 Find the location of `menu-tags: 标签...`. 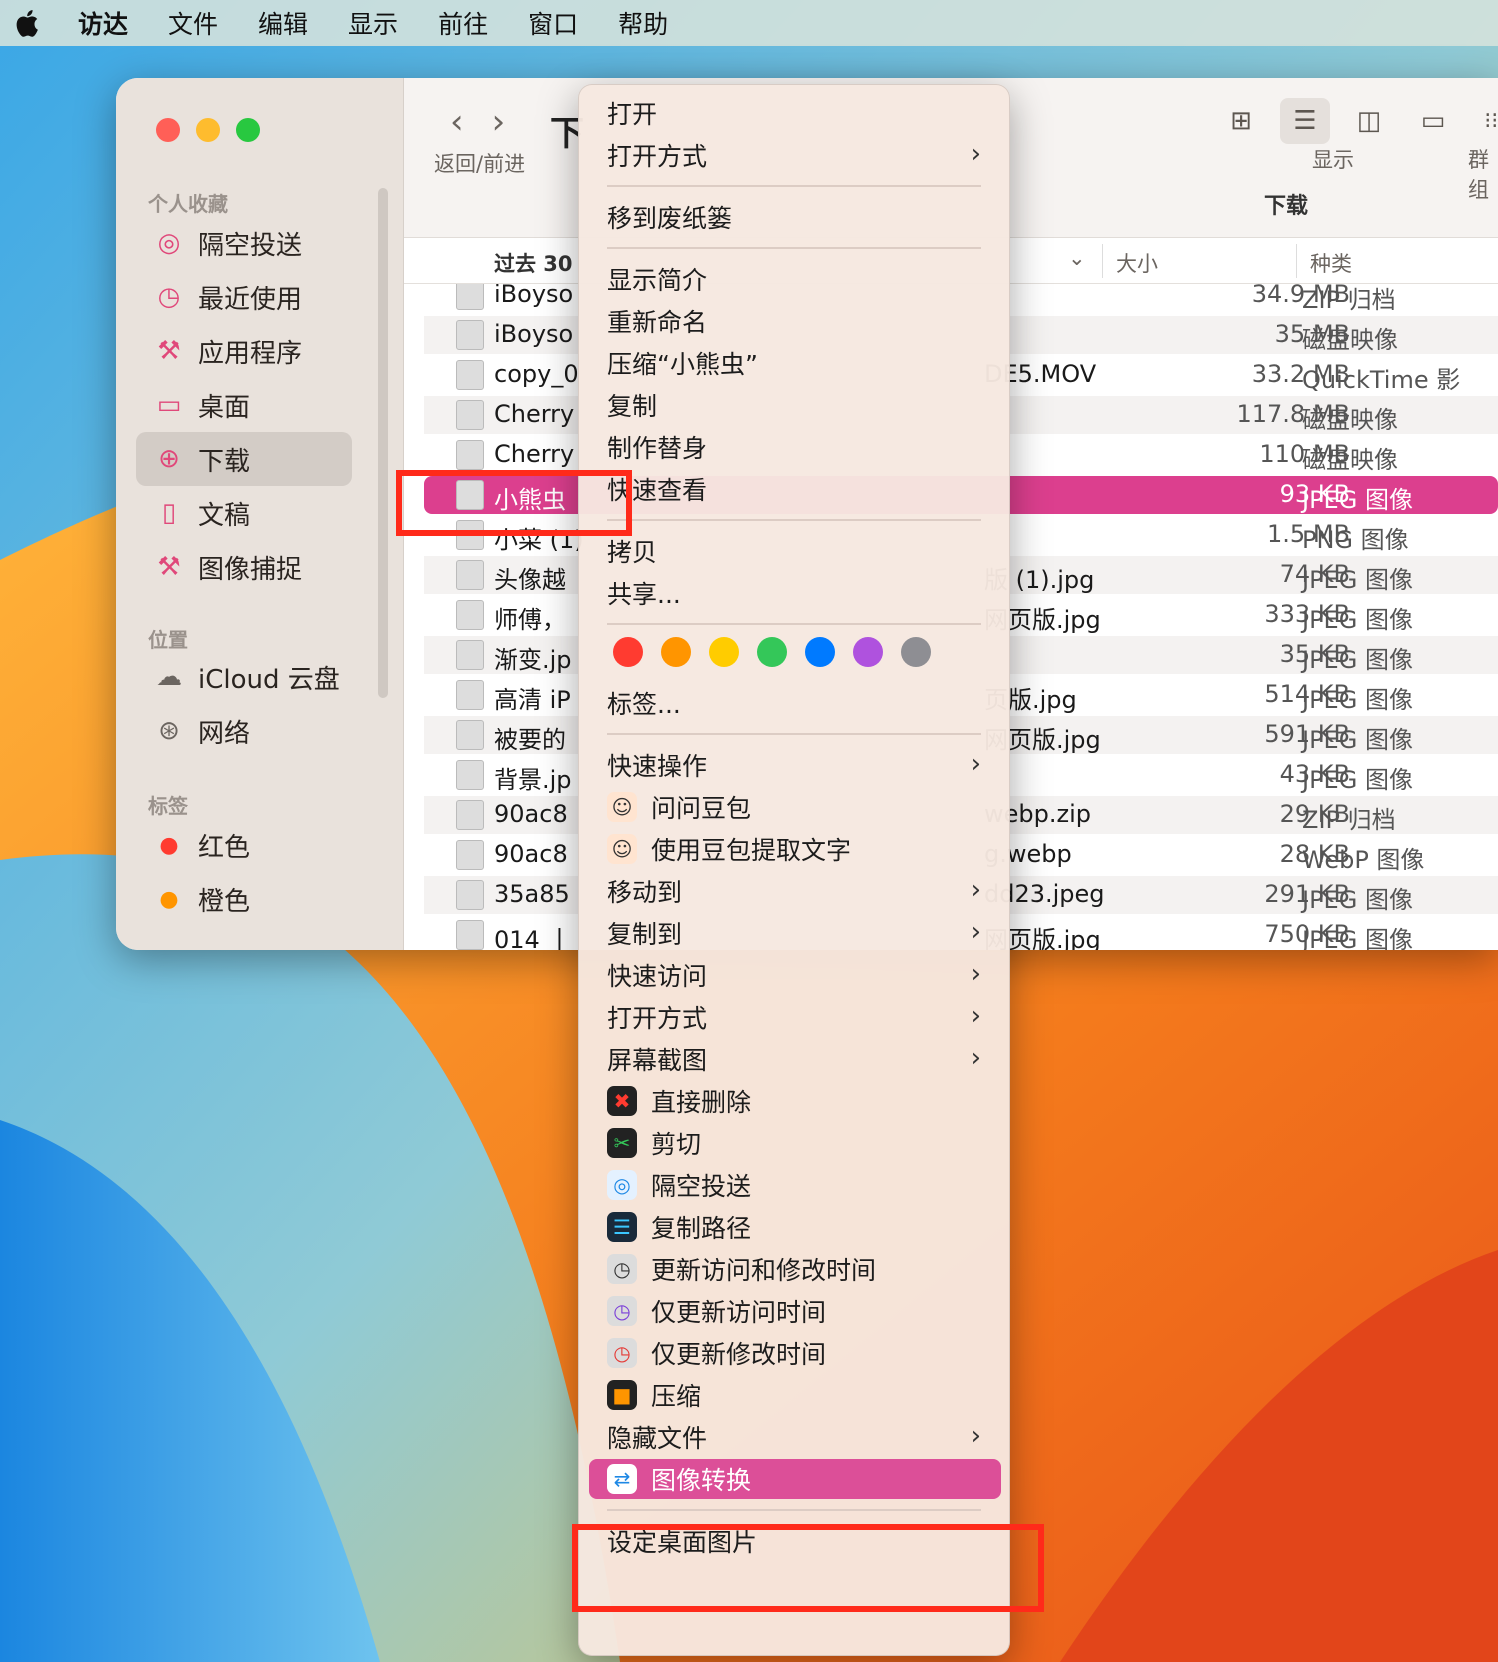

menu-tags: 标签... is located at coordinates (794, 703).